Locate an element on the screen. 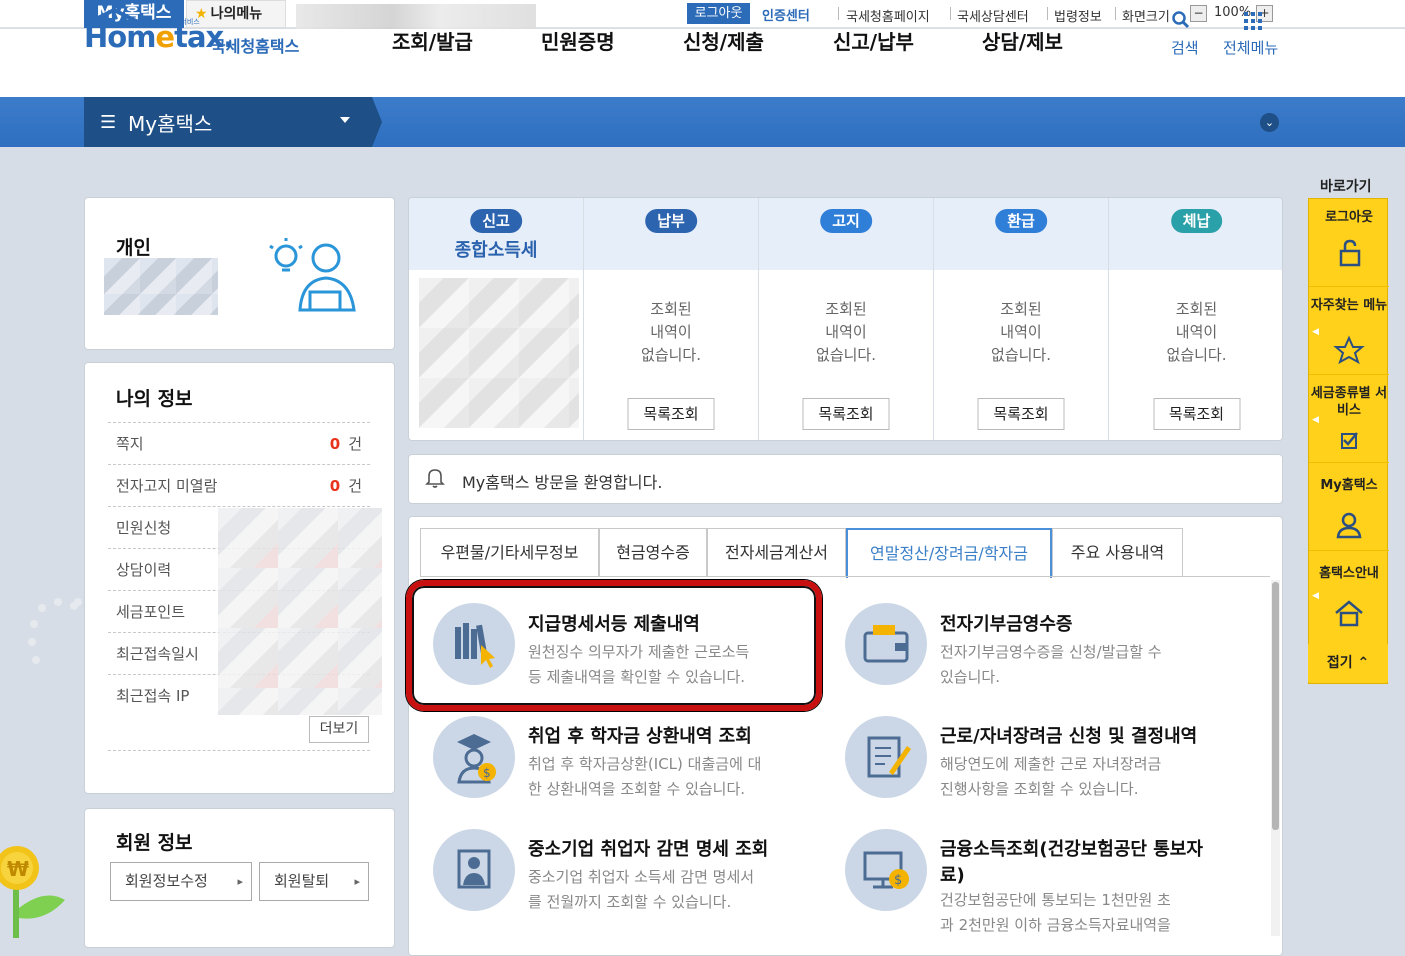 This screenshot has height=956, width=1405. service-desc: 해당연도에 제출한 근로 자녀장려금진행사항을 조회할 수 있습니다. is located at coordinates (1050, 777).